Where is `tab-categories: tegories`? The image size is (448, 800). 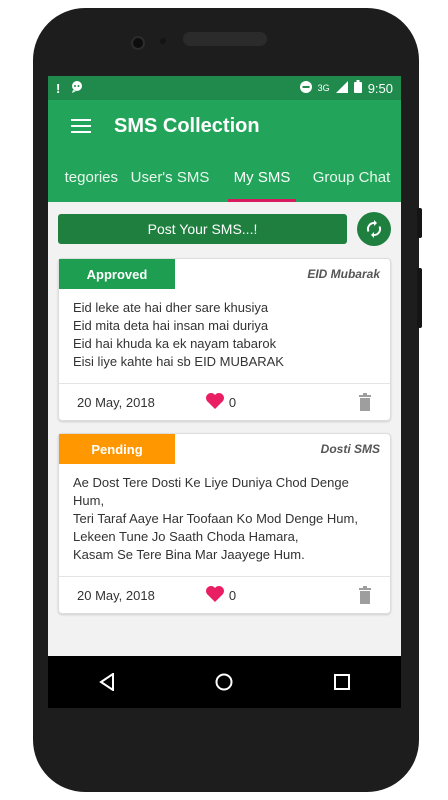 tab-categories: tegories is located at coordinates (83, 177).